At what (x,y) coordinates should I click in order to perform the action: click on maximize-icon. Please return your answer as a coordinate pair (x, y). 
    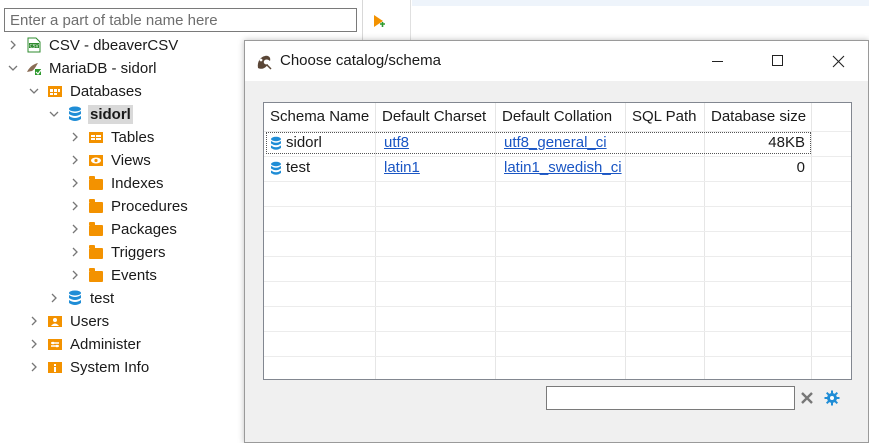
    Looking at the image, I should click on (777, 60).